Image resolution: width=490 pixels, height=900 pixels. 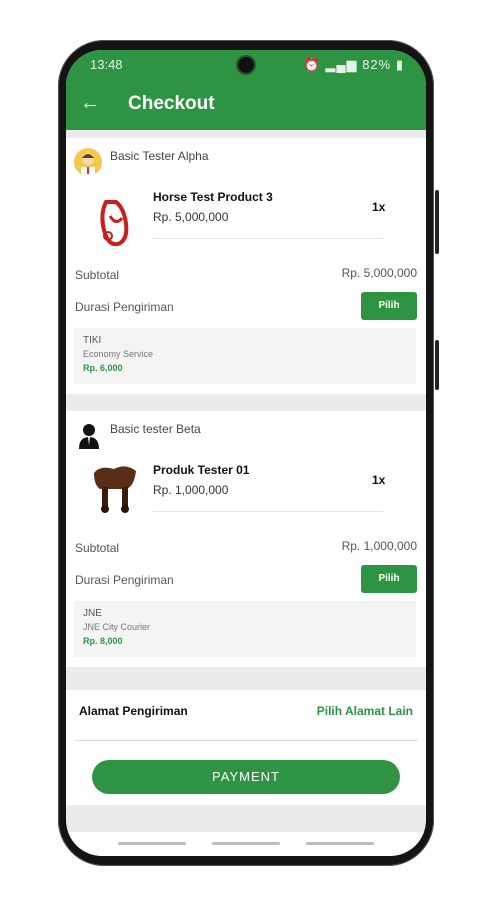 What do you see at coordinates (191, 217) in the screenshot?
I see `product-price: Rp. 5,000,000` at bounding box center [191, 217].